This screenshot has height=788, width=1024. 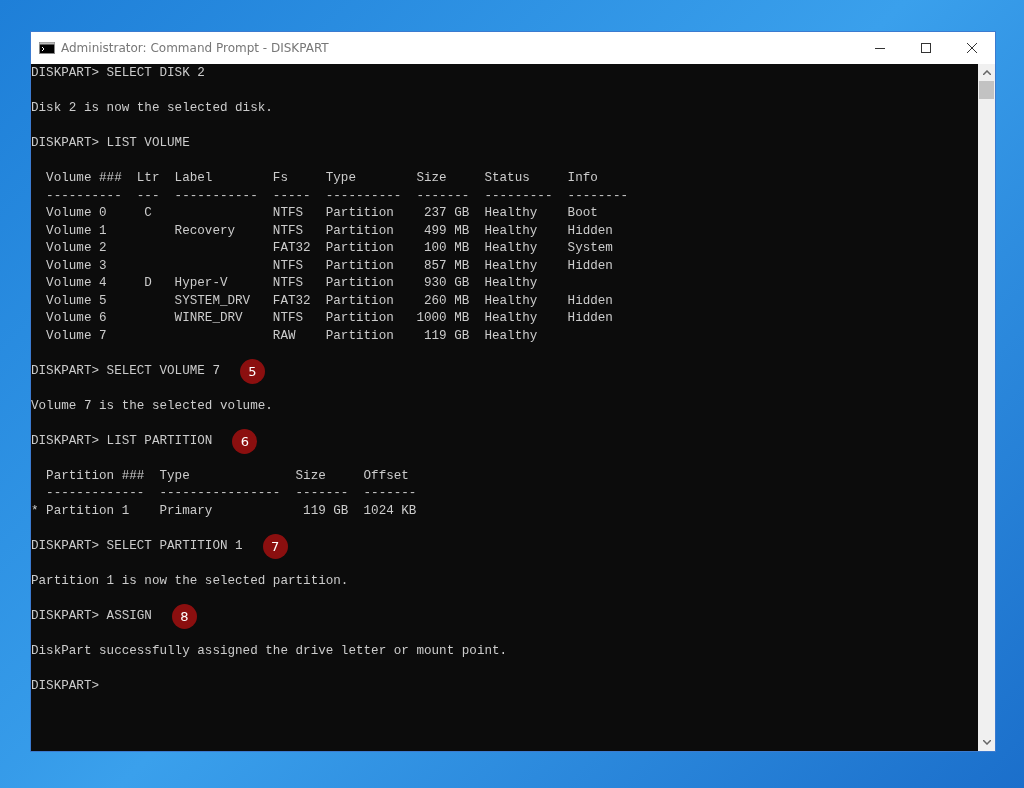 I want to click on console-line: DiskPart successfully assigned the drive letter or mount point., so click(x=269, y=651).